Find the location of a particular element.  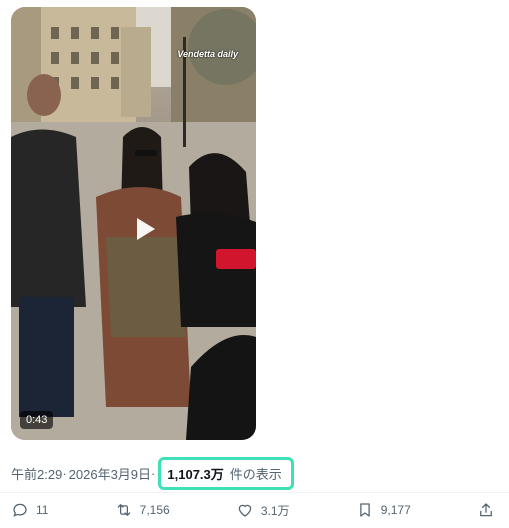

post-date: 2026年3月9日 is located at coordinates (110, 473).